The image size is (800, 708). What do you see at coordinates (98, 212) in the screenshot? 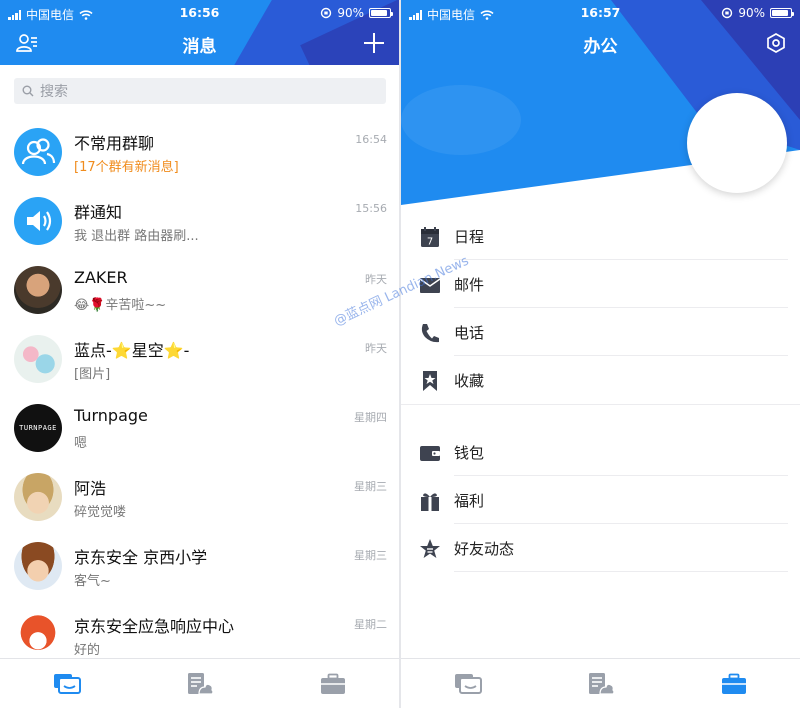
I see `chat-name: 群通知` at bounding box center [98, 212].